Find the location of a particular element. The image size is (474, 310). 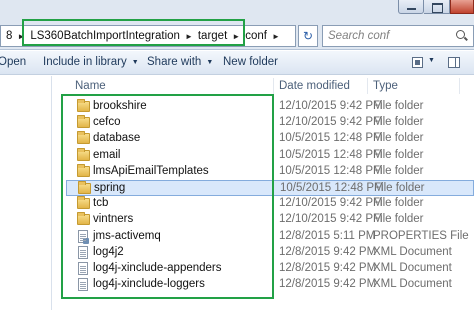

file-date-modified: 12/8/2015 5:11 PM is located at coordinates (327, 235).